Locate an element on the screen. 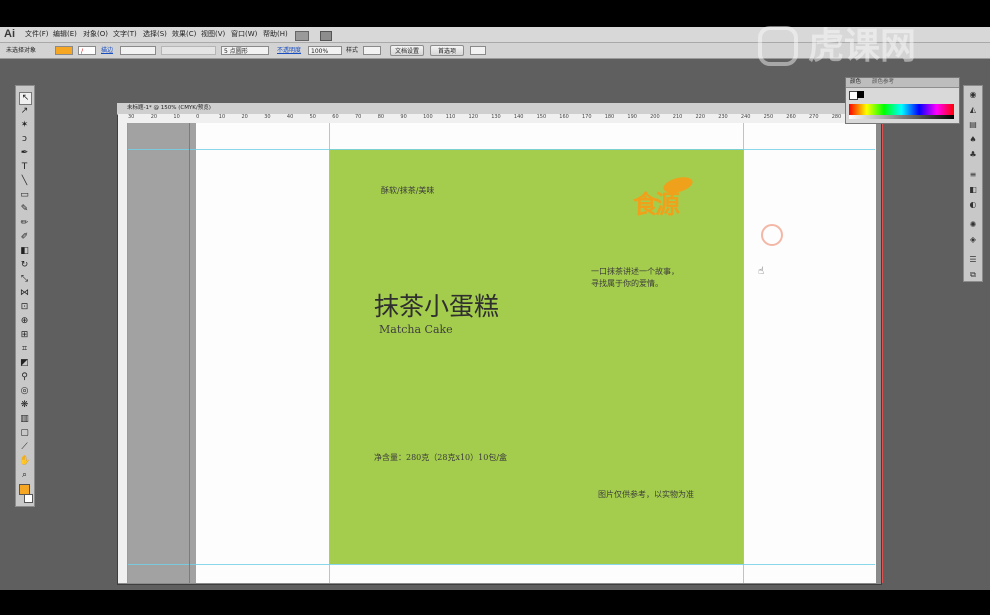 The height and width of the screenshot is (615, 990). ruler-tick-label: 120 is located at coordinates (473, 117).